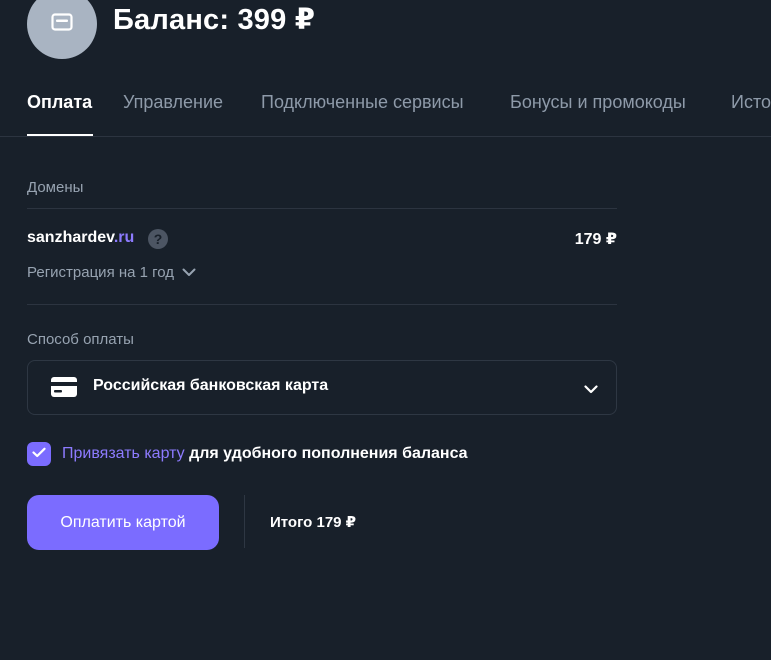 This screenshot has width=771, height=660. I want to click on credit-card-icon, so click(62, 24).